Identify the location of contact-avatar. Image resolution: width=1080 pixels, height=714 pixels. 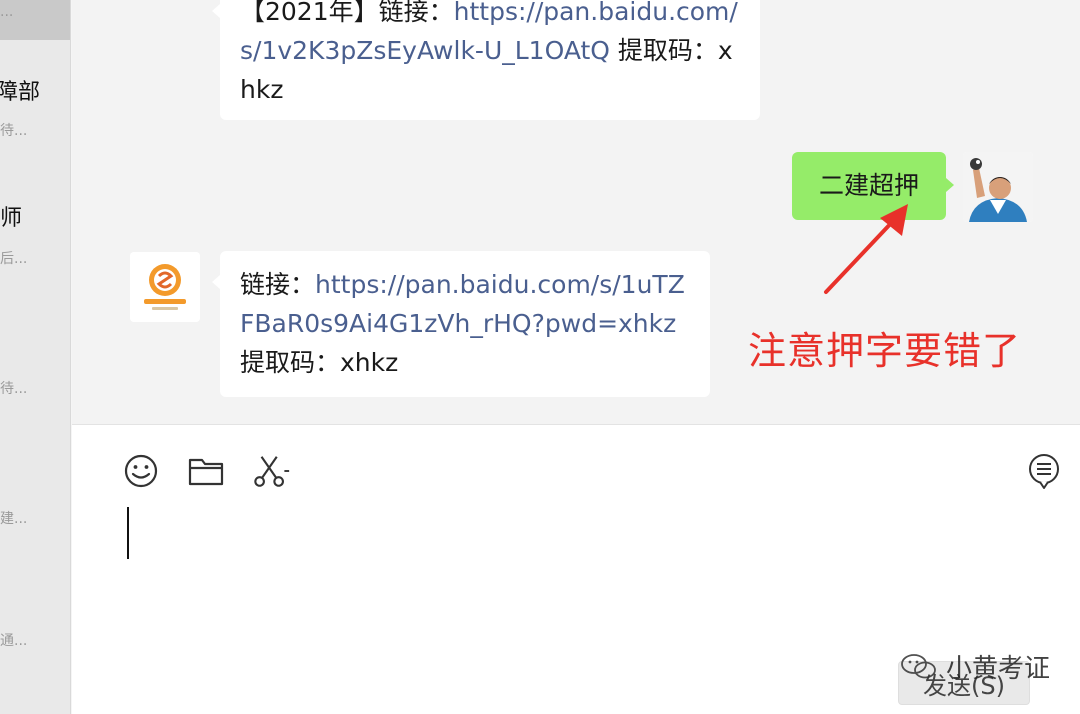
(165, 287).